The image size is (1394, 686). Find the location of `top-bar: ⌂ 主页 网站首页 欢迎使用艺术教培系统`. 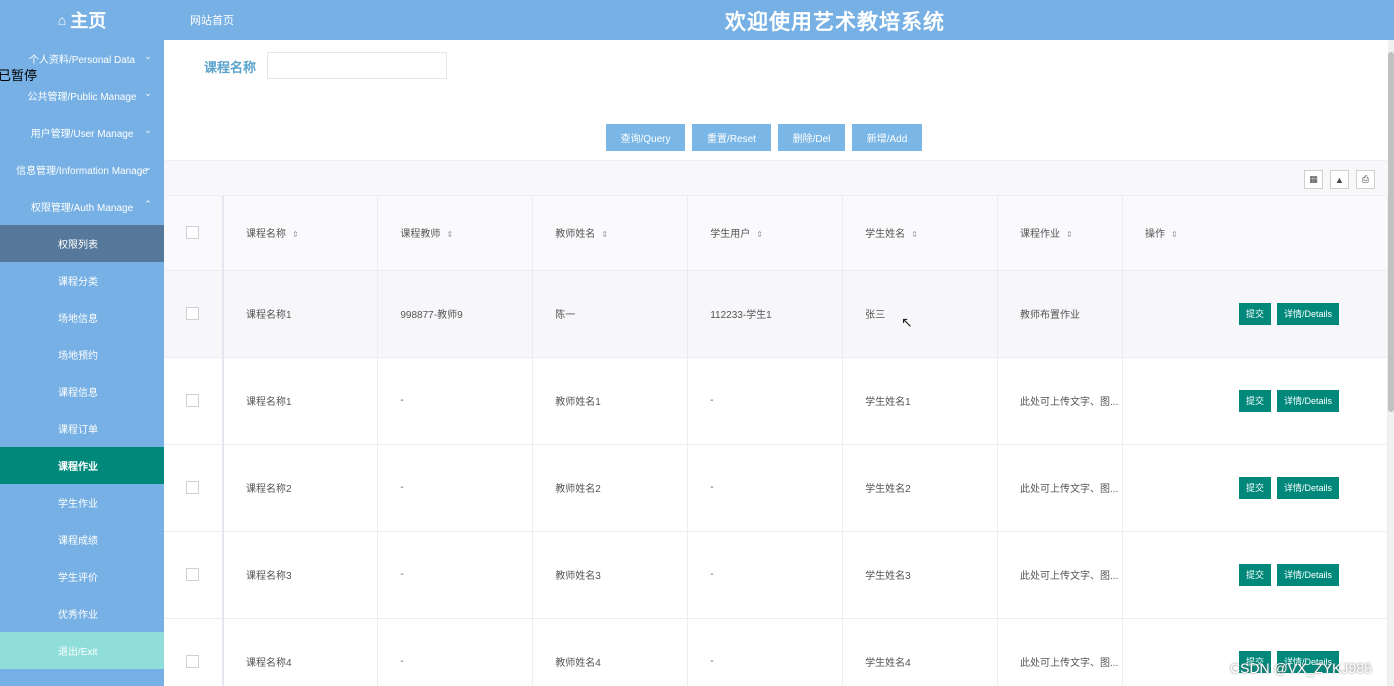

top-bar: ⌂ 主页 网站首页 欢迎使用艺术教培系统 is located at coordinates (697, 20).